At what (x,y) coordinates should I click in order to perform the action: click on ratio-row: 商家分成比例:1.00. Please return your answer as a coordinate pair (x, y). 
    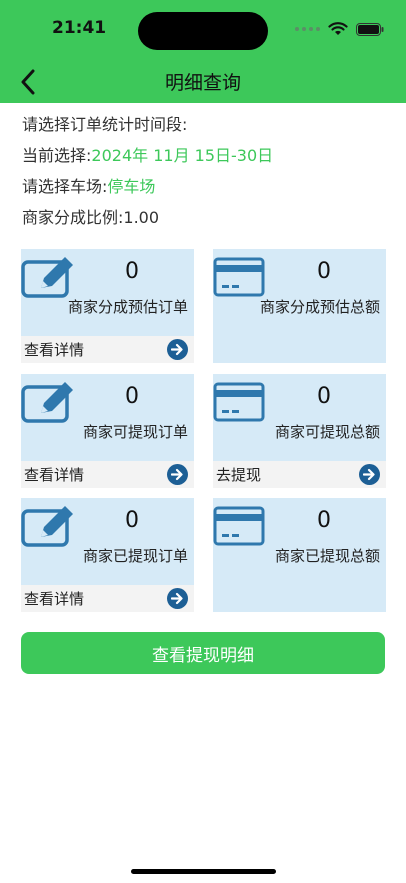
    Looking at the image, I should click on (147, 220).